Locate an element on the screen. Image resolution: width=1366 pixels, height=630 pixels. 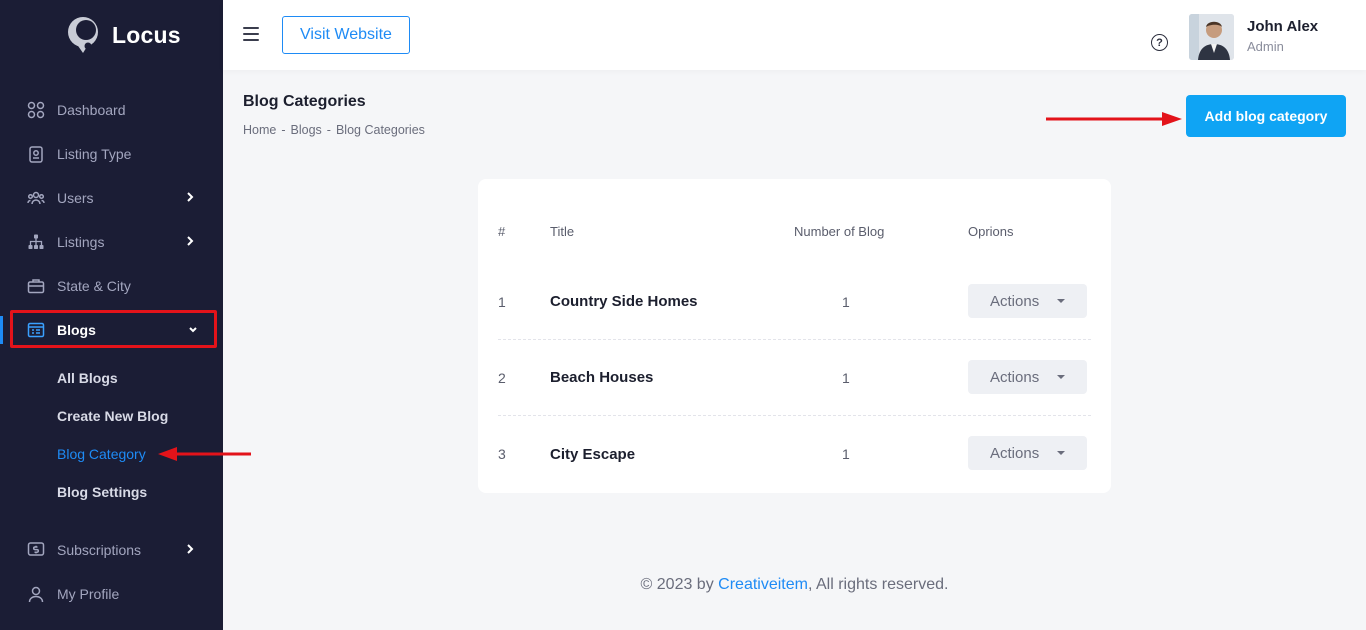
sidebar-item-label: Blogs is located at coordinates (76, 330).